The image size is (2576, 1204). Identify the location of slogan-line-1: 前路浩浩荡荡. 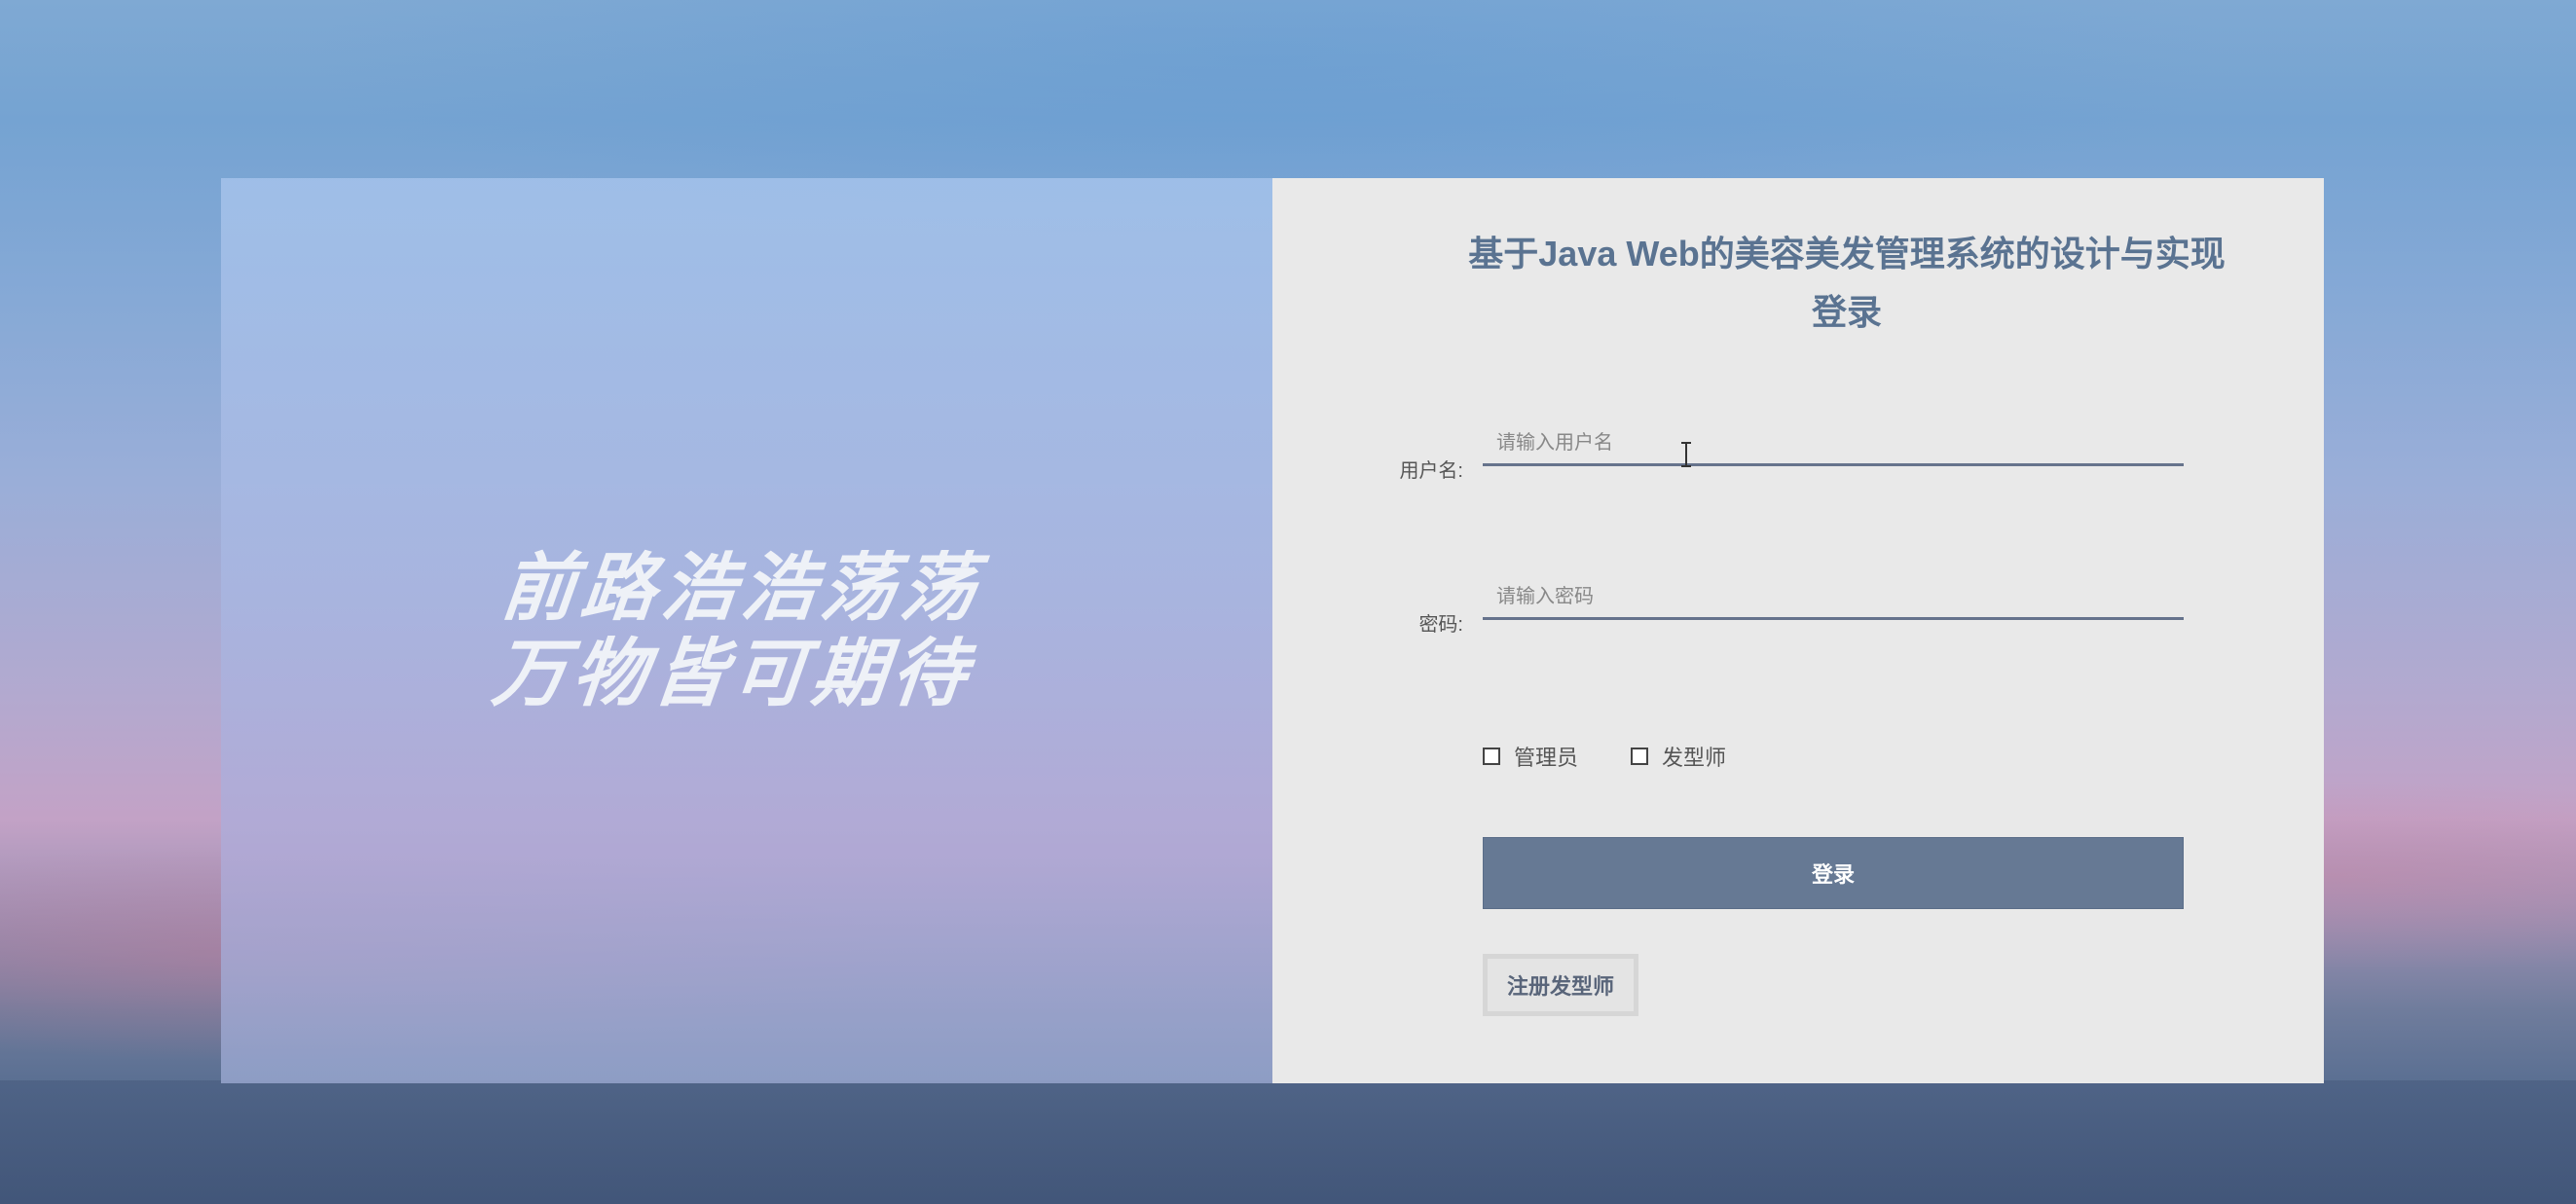
(741, 587).